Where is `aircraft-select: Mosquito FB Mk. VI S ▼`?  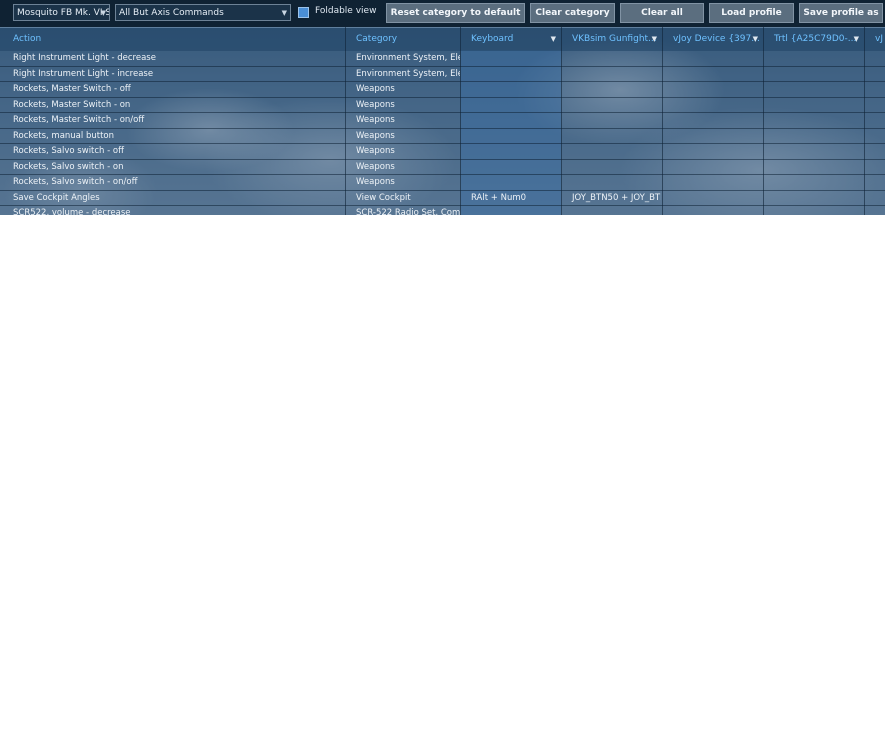 aircraft-select: Mosquito FB Mk. VI S ▼ is located at coordinates (61, 12).